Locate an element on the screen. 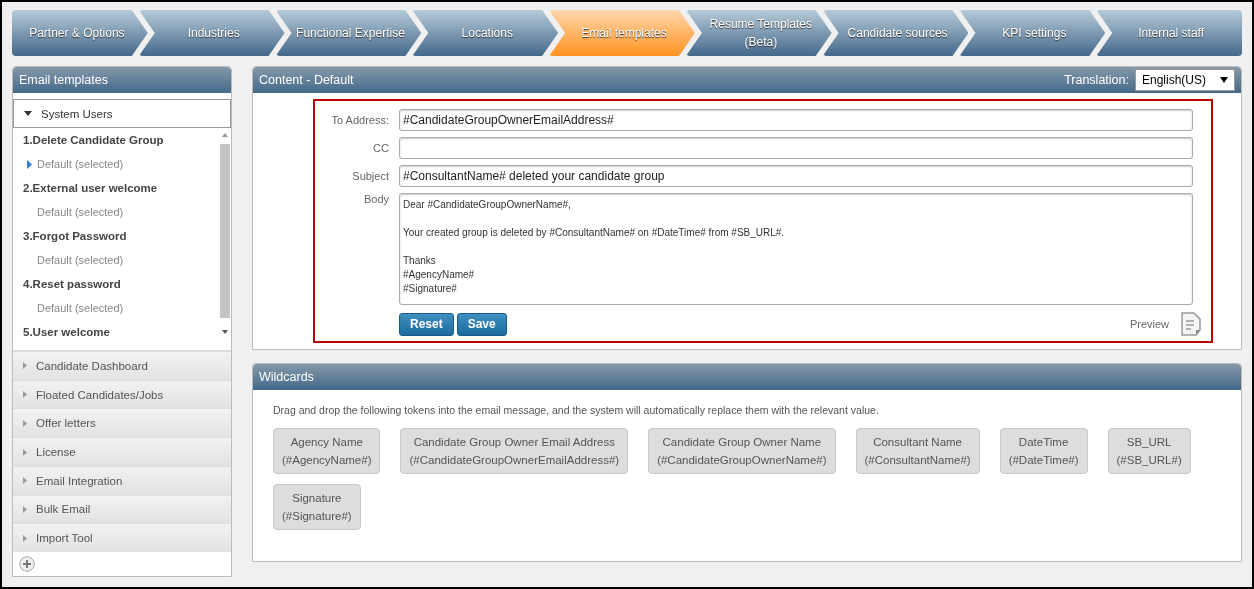  accordion-header: License is located at coordinates (122, 451).